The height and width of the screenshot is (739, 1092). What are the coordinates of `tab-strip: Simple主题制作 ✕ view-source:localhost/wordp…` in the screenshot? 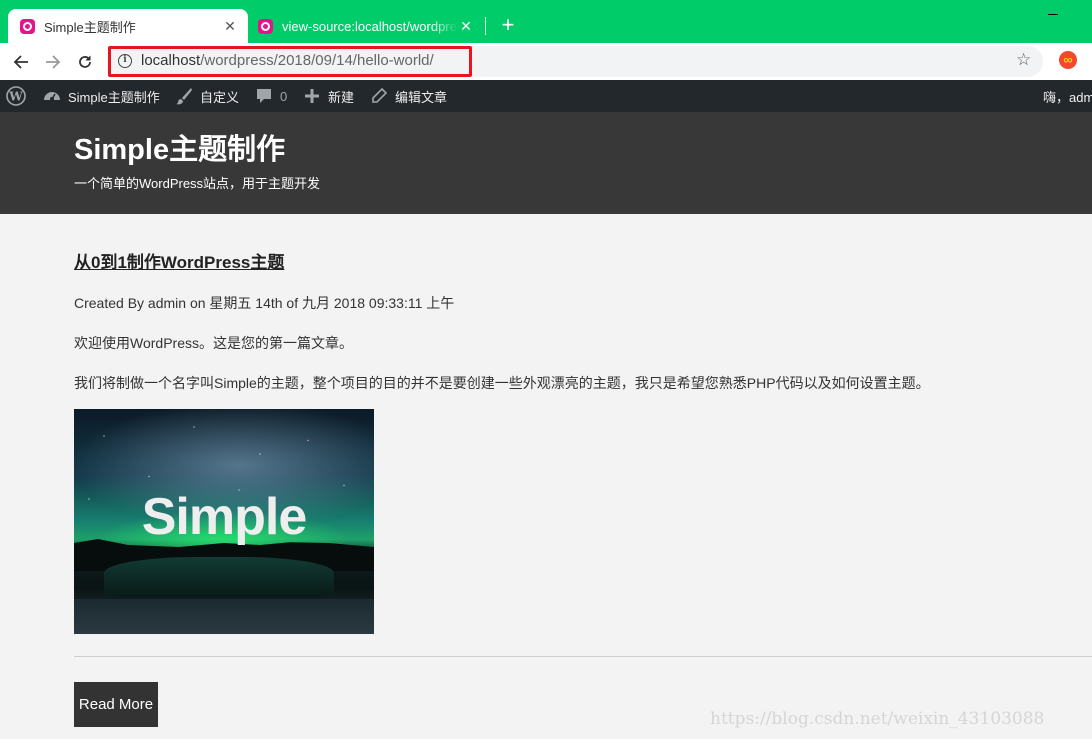 It's located at (546, 21).